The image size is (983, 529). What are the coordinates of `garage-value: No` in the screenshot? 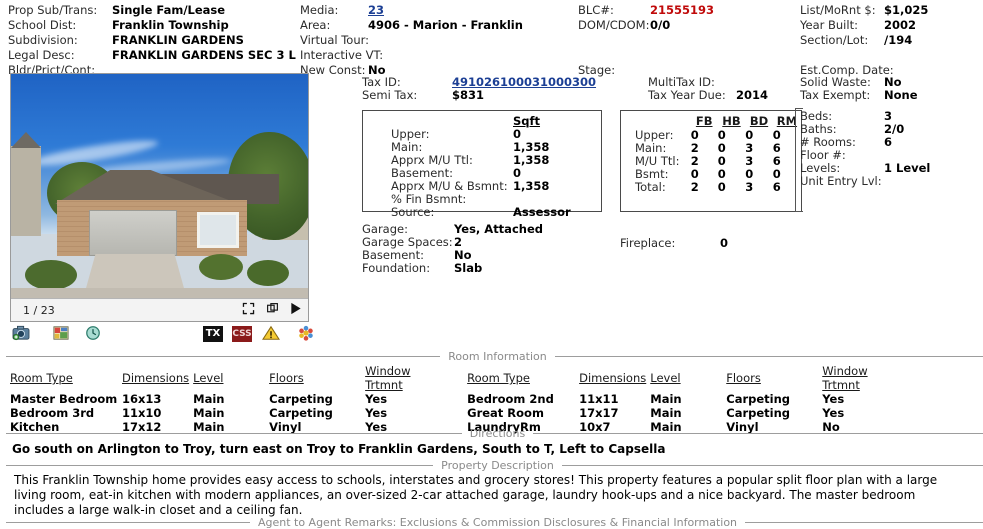 It's located at (463, 255).